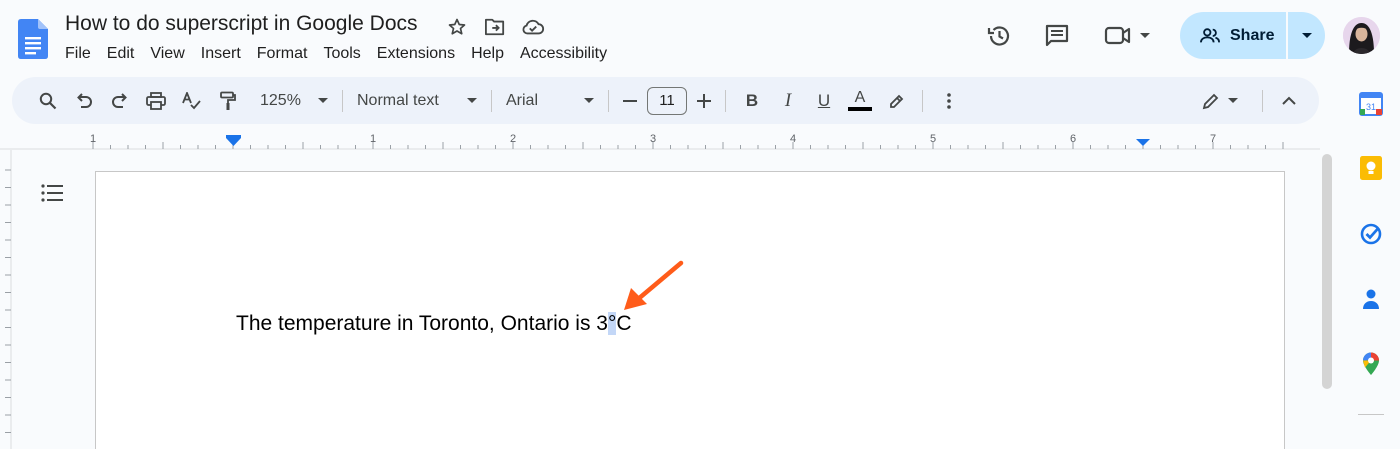  What do you see at coordinates (422, 323) in the screenshot?
I see `text-before-selection: The temperature in Toronto, Ontario is 3` at bounding box center [422, 323].